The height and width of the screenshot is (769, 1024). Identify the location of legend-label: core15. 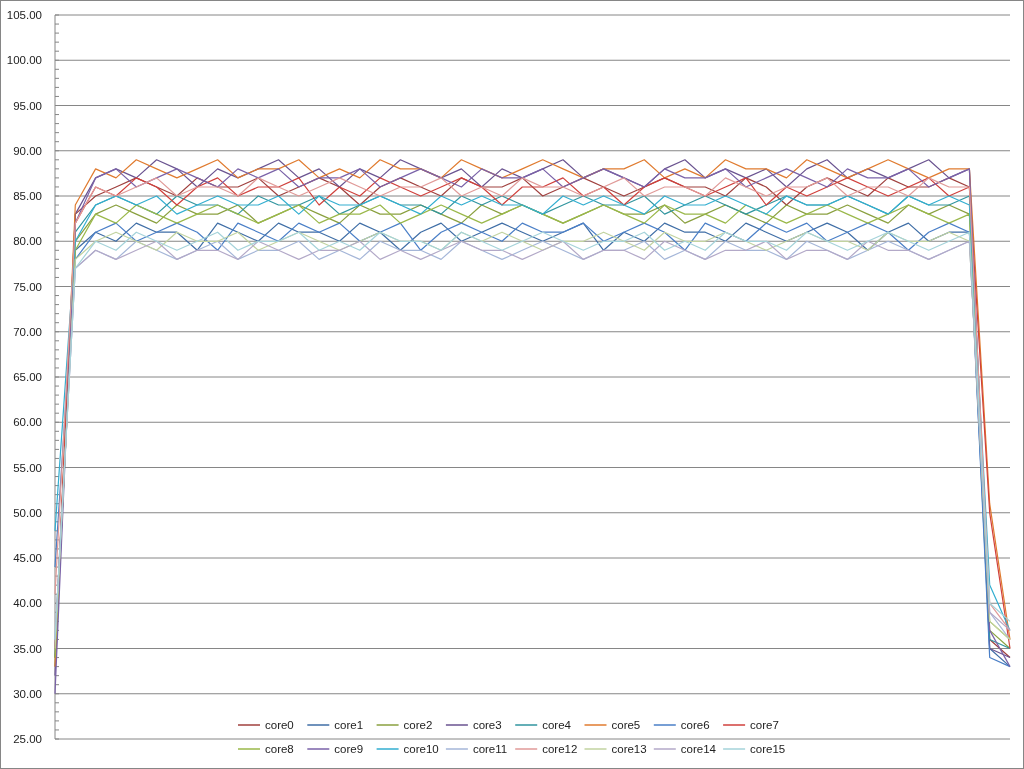
(768, 749).